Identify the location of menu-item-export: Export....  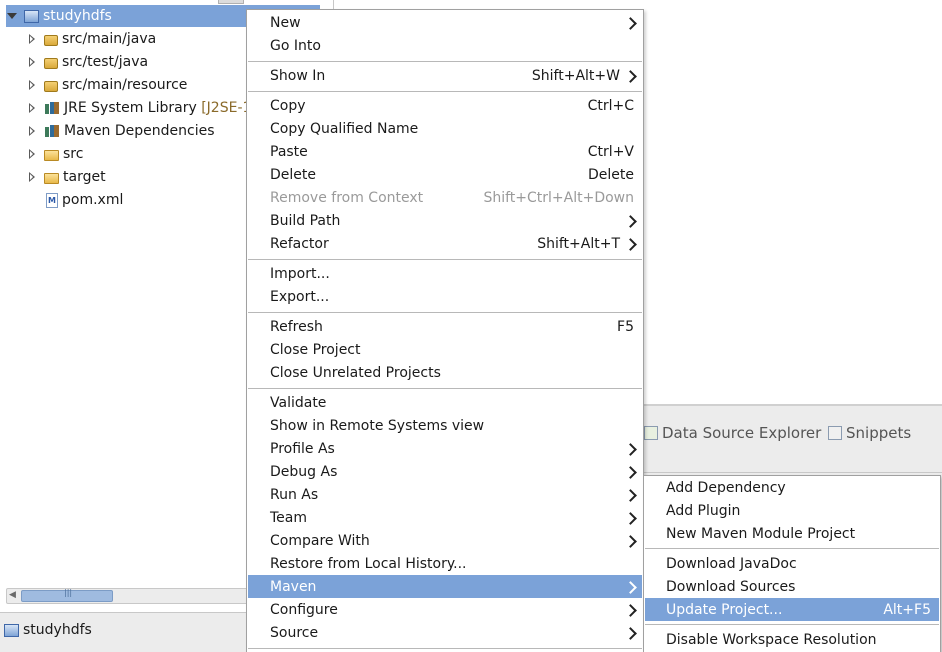
(445, 296).